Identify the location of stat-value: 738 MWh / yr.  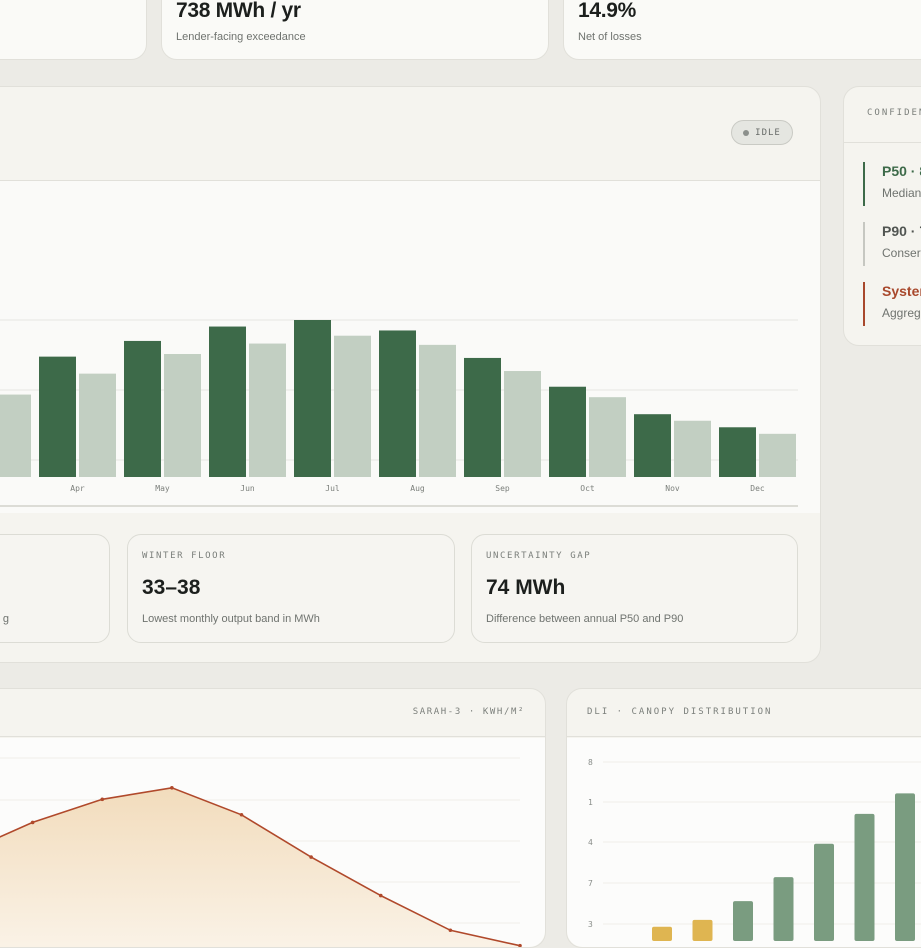
(238, 11).